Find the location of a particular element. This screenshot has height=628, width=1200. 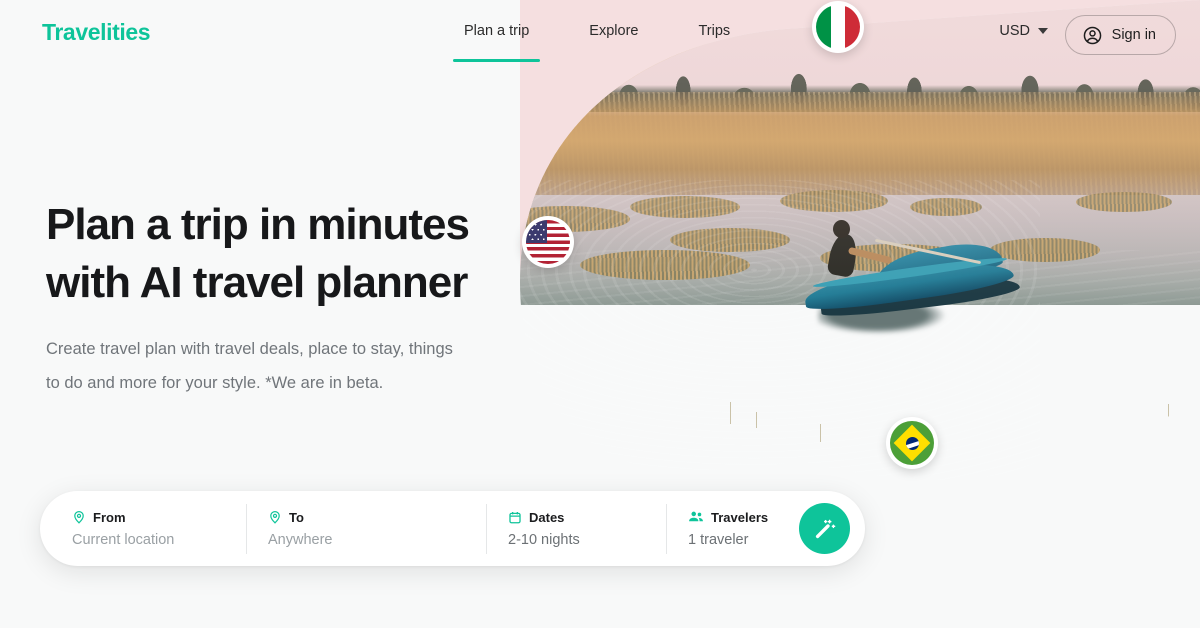

italy-green-band is located at coordinates (823, 27).